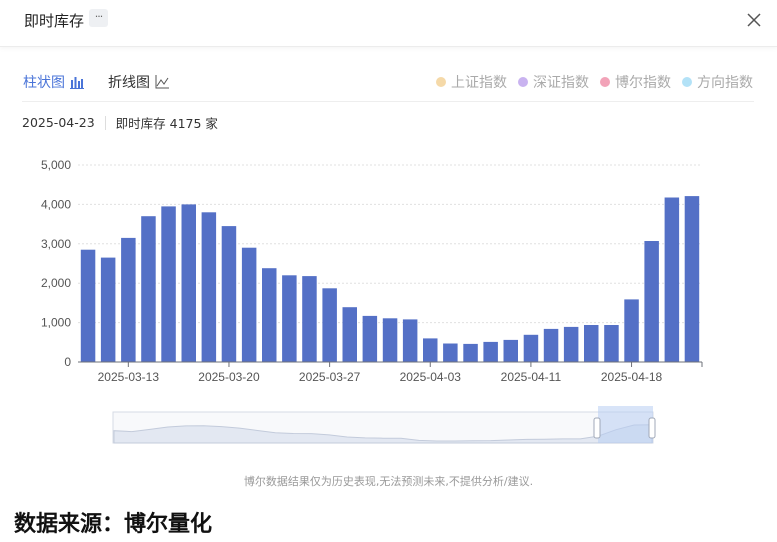  Describe the element at coordinates (388, 23) in the screenshot. I see `panel-header: 即时库存 ···` at that location.